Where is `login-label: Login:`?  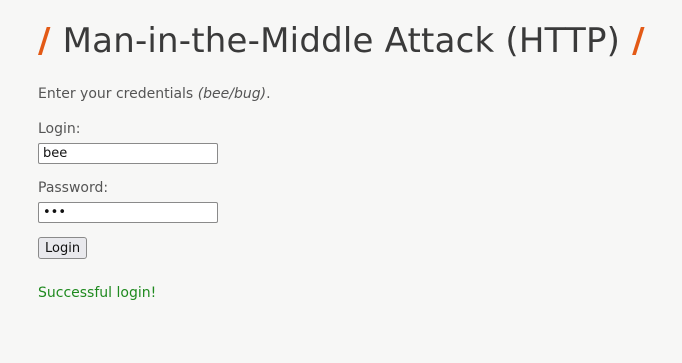 login-label: Login: is located at coordinates (59, 129).